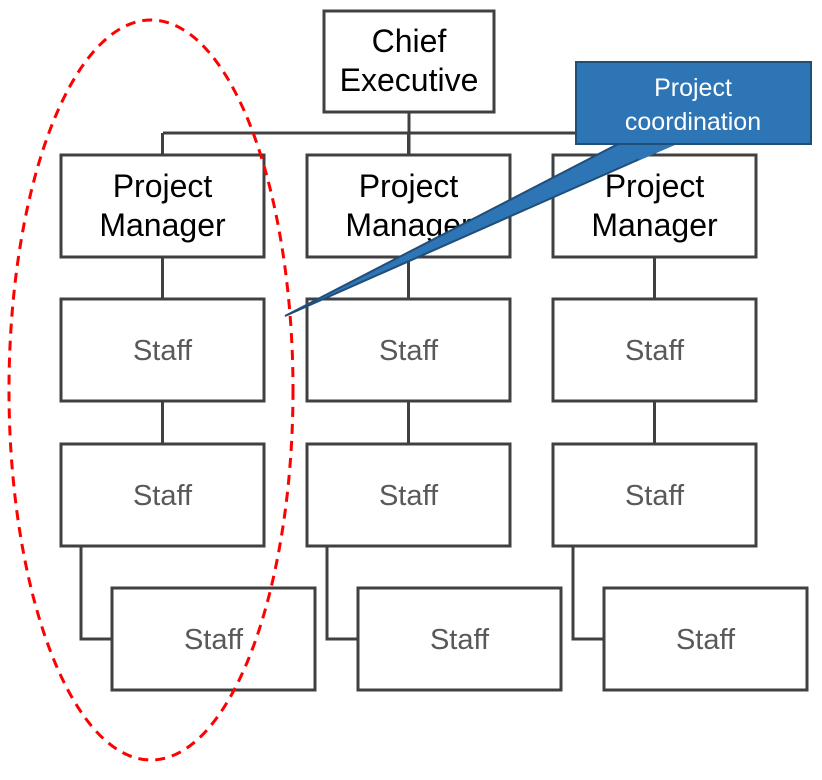  Describe the element at coordinates (409, 80) in the screenshot. I see `chief-line2: Executive` at that location.